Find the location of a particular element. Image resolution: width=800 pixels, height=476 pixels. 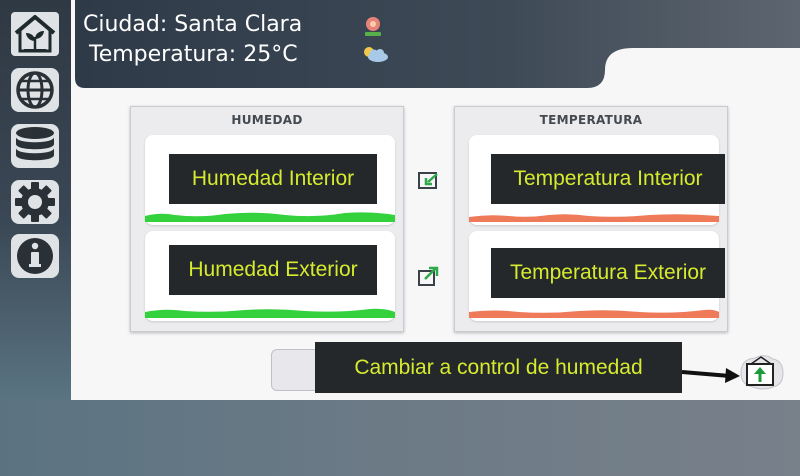

greenhouse-icon is located at coordinates (35, 34).